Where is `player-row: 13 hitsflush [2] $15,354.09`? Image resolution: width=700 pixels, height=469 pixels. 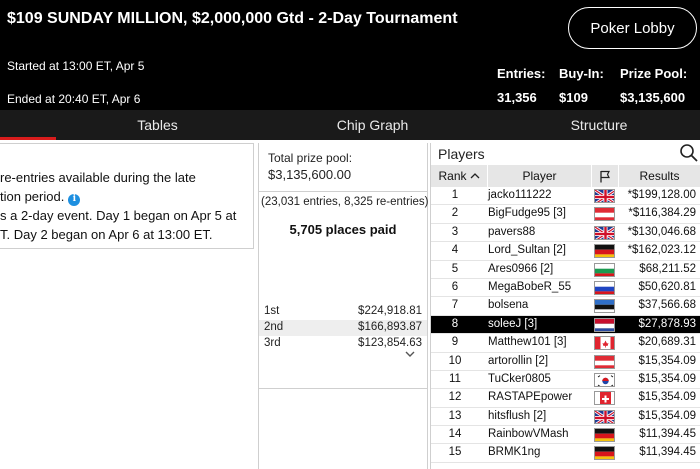
player-row: 13 hitsflush [2] $15,354.09 is located at coordinates (565, 417).